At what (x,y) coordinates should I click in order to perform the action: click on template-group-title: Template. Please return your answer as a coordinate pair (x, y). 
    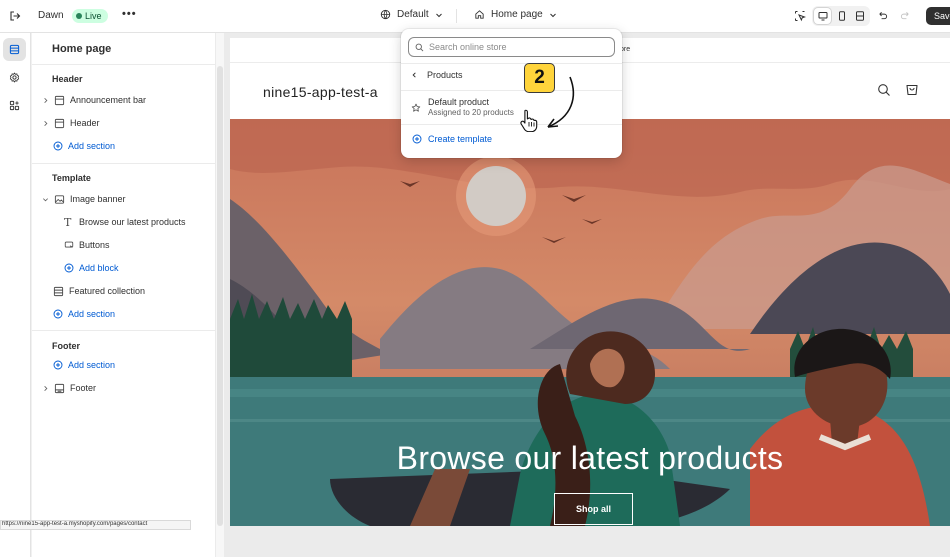
    Looking at the image, I should click on (71, 178).